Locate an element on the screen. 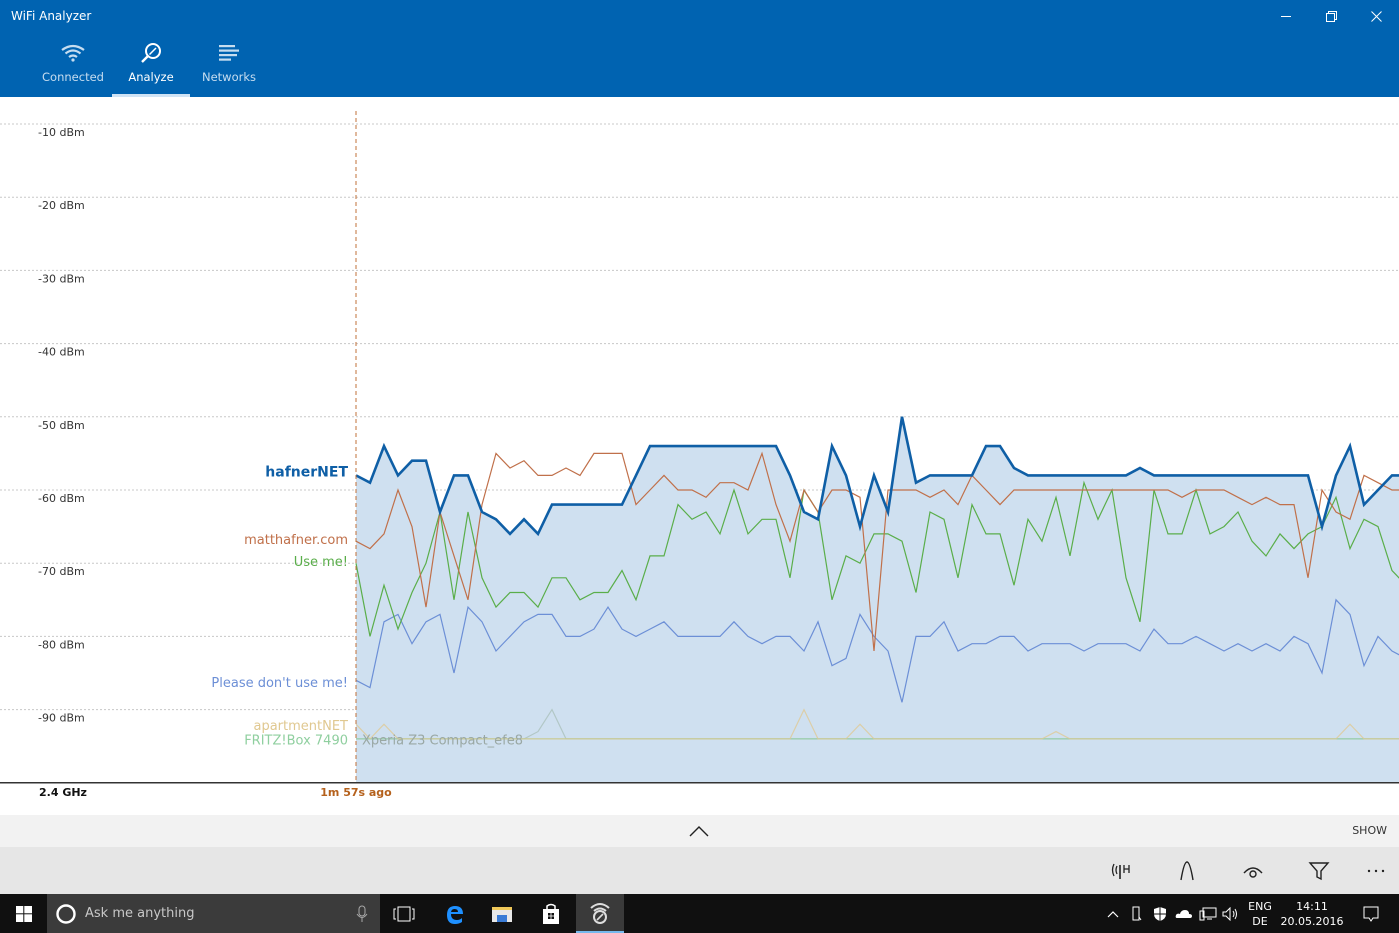  filter-button is located at coordinates (1319, 871).